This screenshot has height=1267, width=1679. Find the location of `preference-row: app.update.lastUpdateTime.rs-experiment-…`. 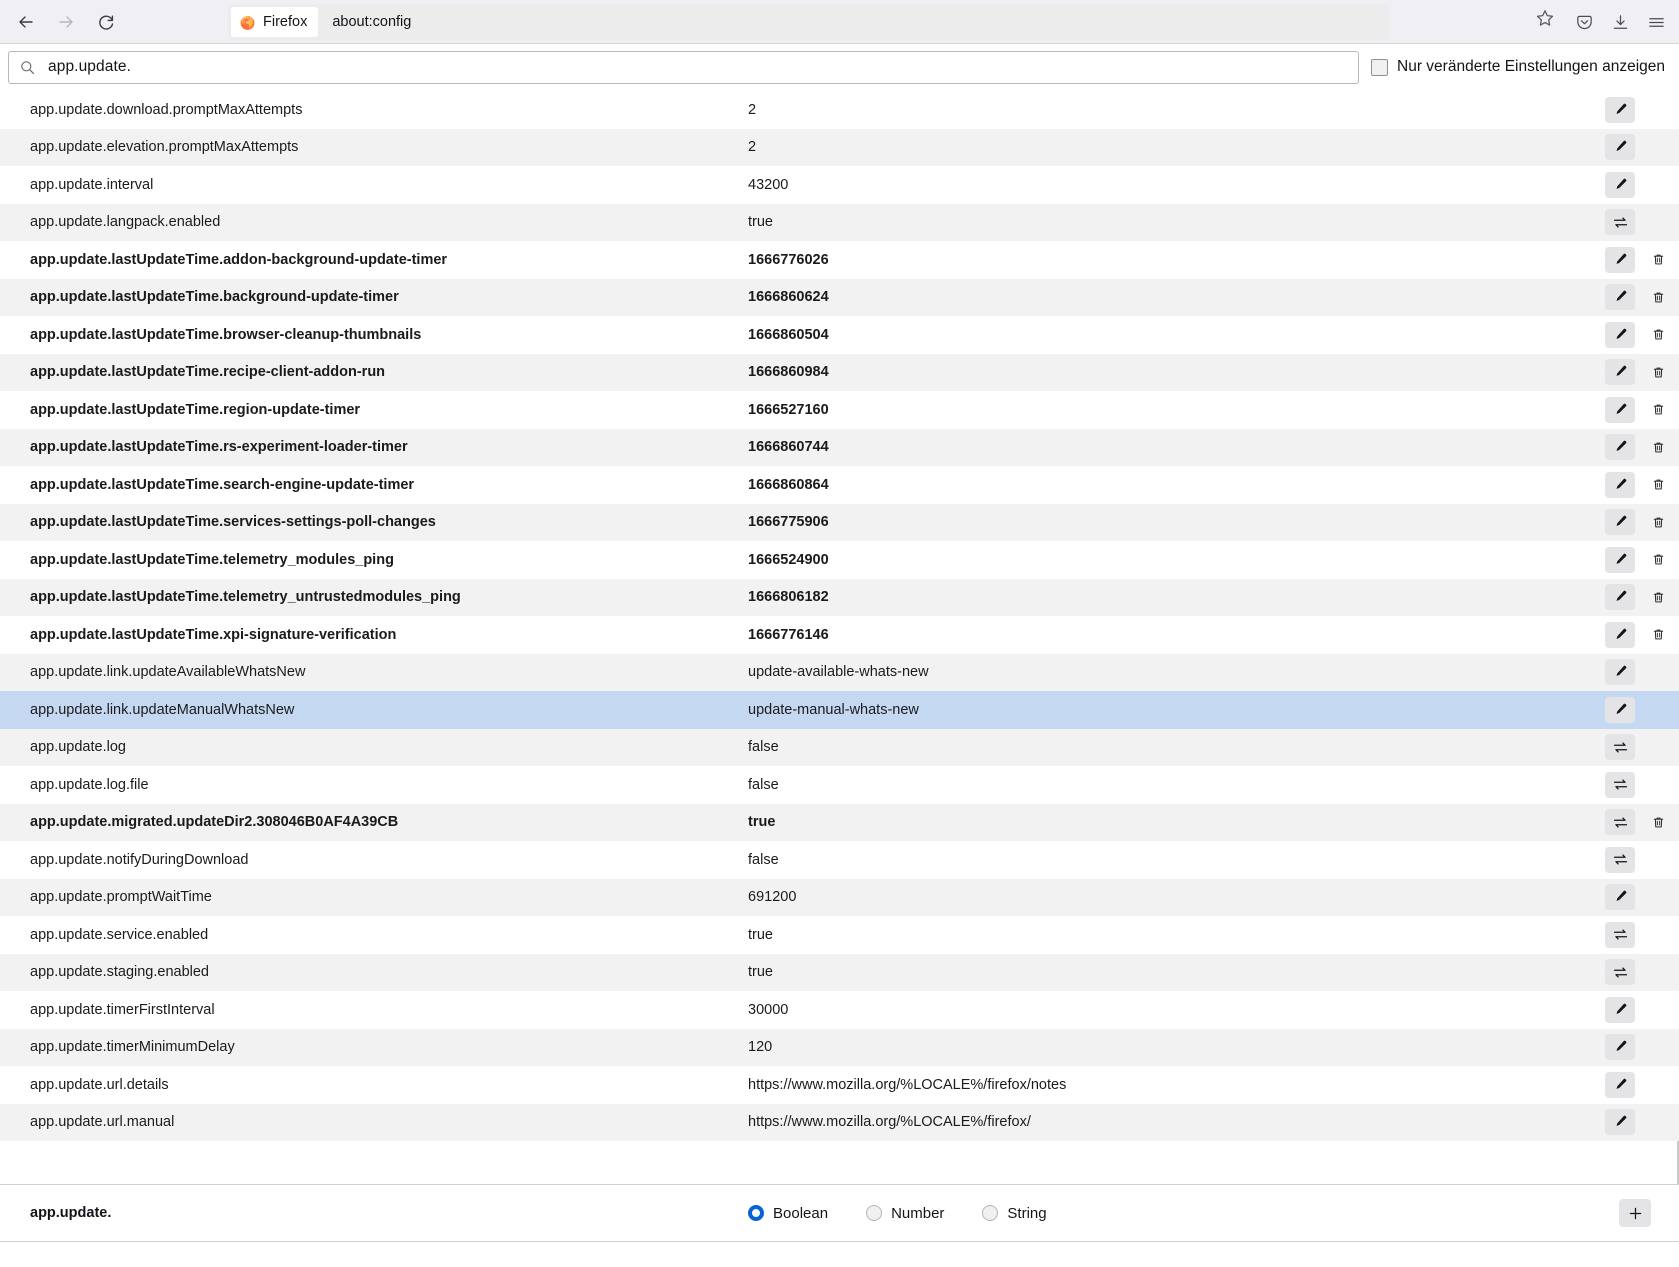

preference-row: app.update.lastUpdateTime.rs-experiment-… is located at coordinates (839, 447).